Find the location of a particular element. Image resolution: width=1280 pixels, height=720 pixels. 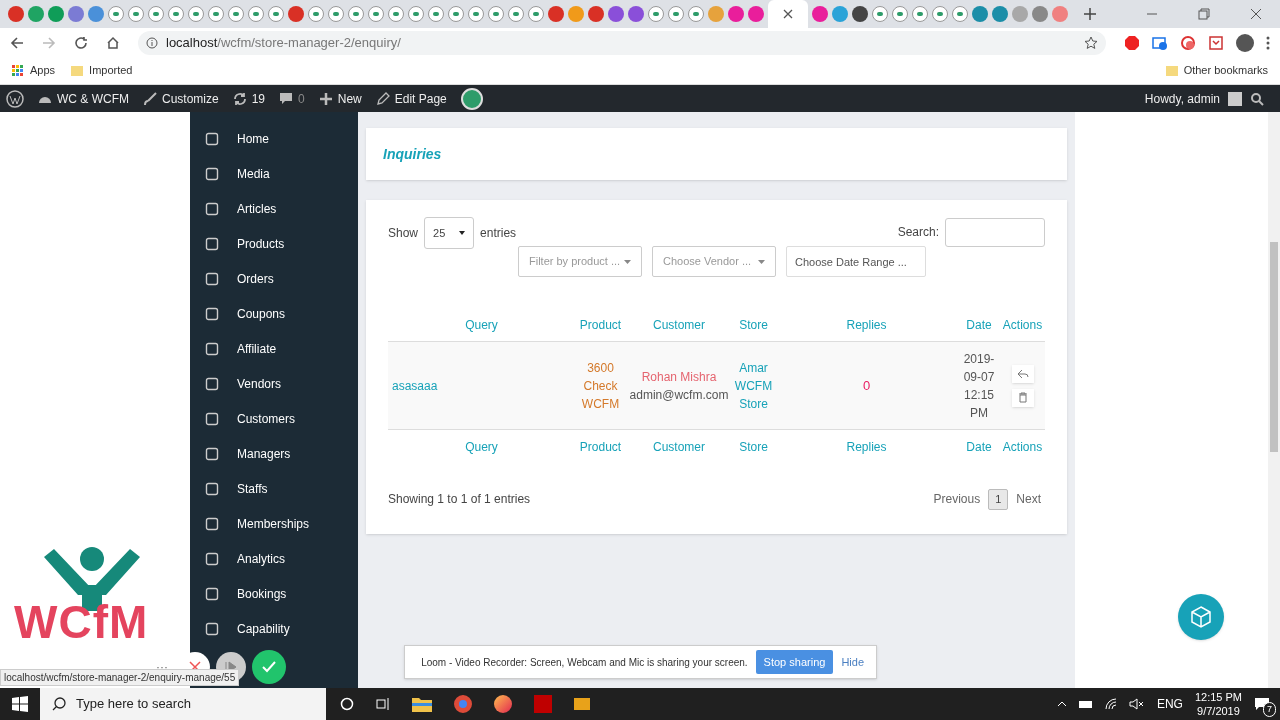

home-icon is located at coordinates (113, 42).